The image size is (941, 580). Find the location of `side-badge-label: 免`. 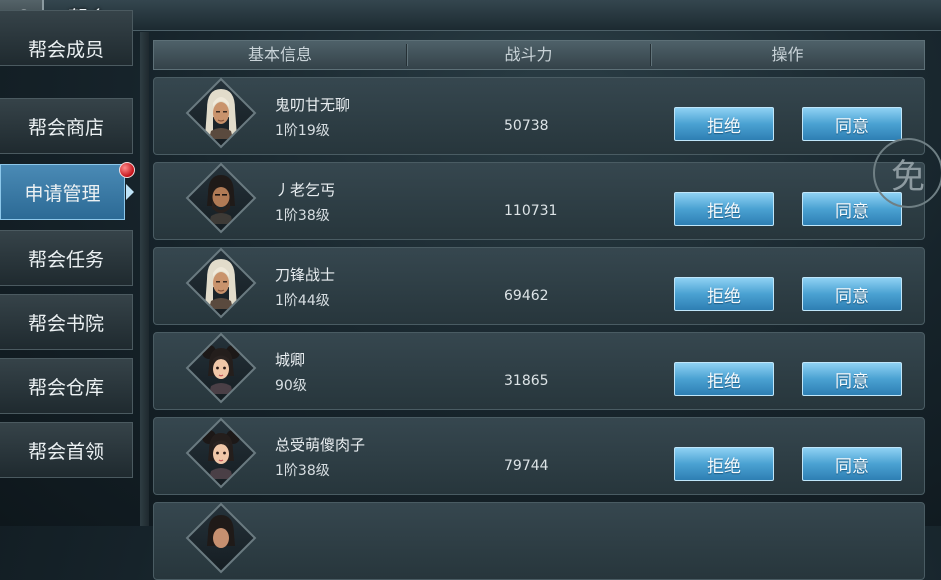

side-badge-label: 免 is located at coordinates (908, 176).